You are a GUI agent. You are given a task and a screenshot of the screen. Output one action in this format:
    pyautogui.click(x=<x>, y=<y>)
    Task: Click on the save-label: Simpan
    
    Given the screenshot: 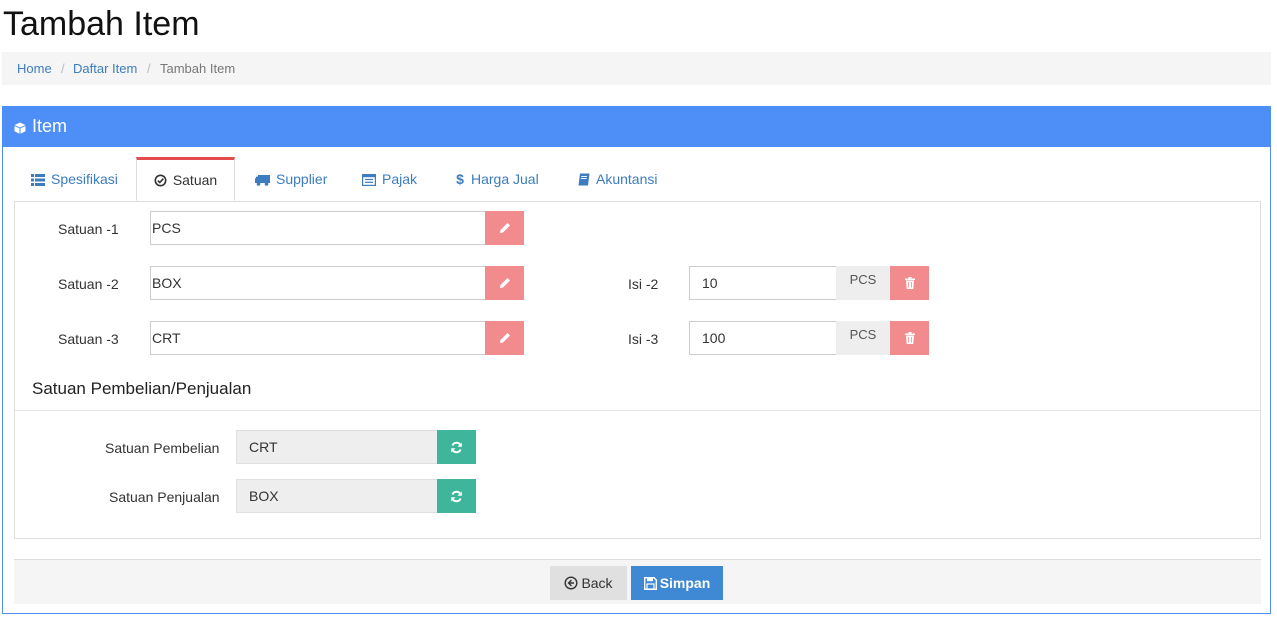 What is the action you would take?
    pyautogui.click(x=685, y=583)
    